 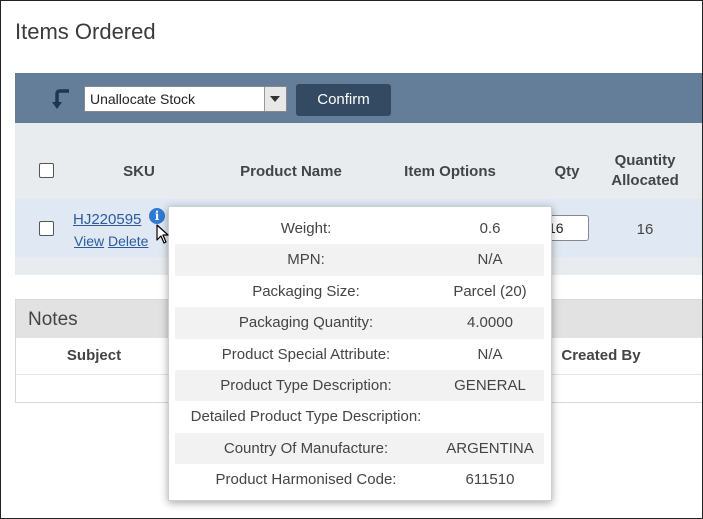 I want to click on tooltip-row: Detailed Product Type Description:, so click(x=359, y=416).